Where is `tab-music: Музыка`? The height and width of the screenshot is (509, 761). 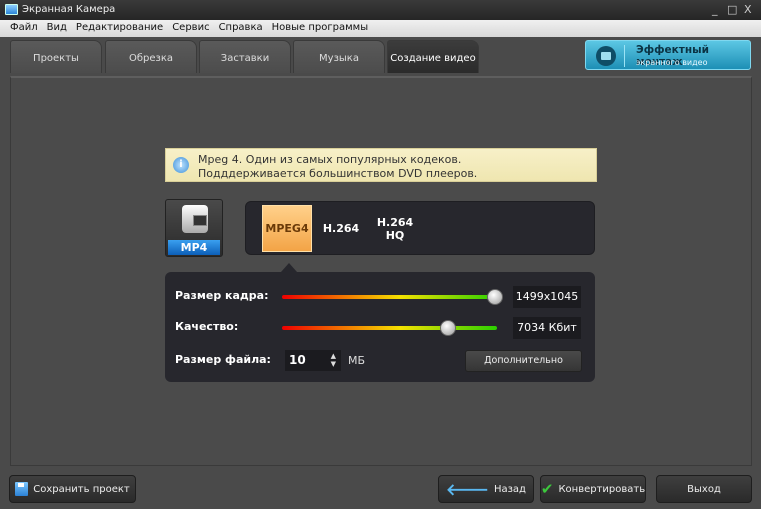 tab-music: Музыка is located at coordinates (339, 56).